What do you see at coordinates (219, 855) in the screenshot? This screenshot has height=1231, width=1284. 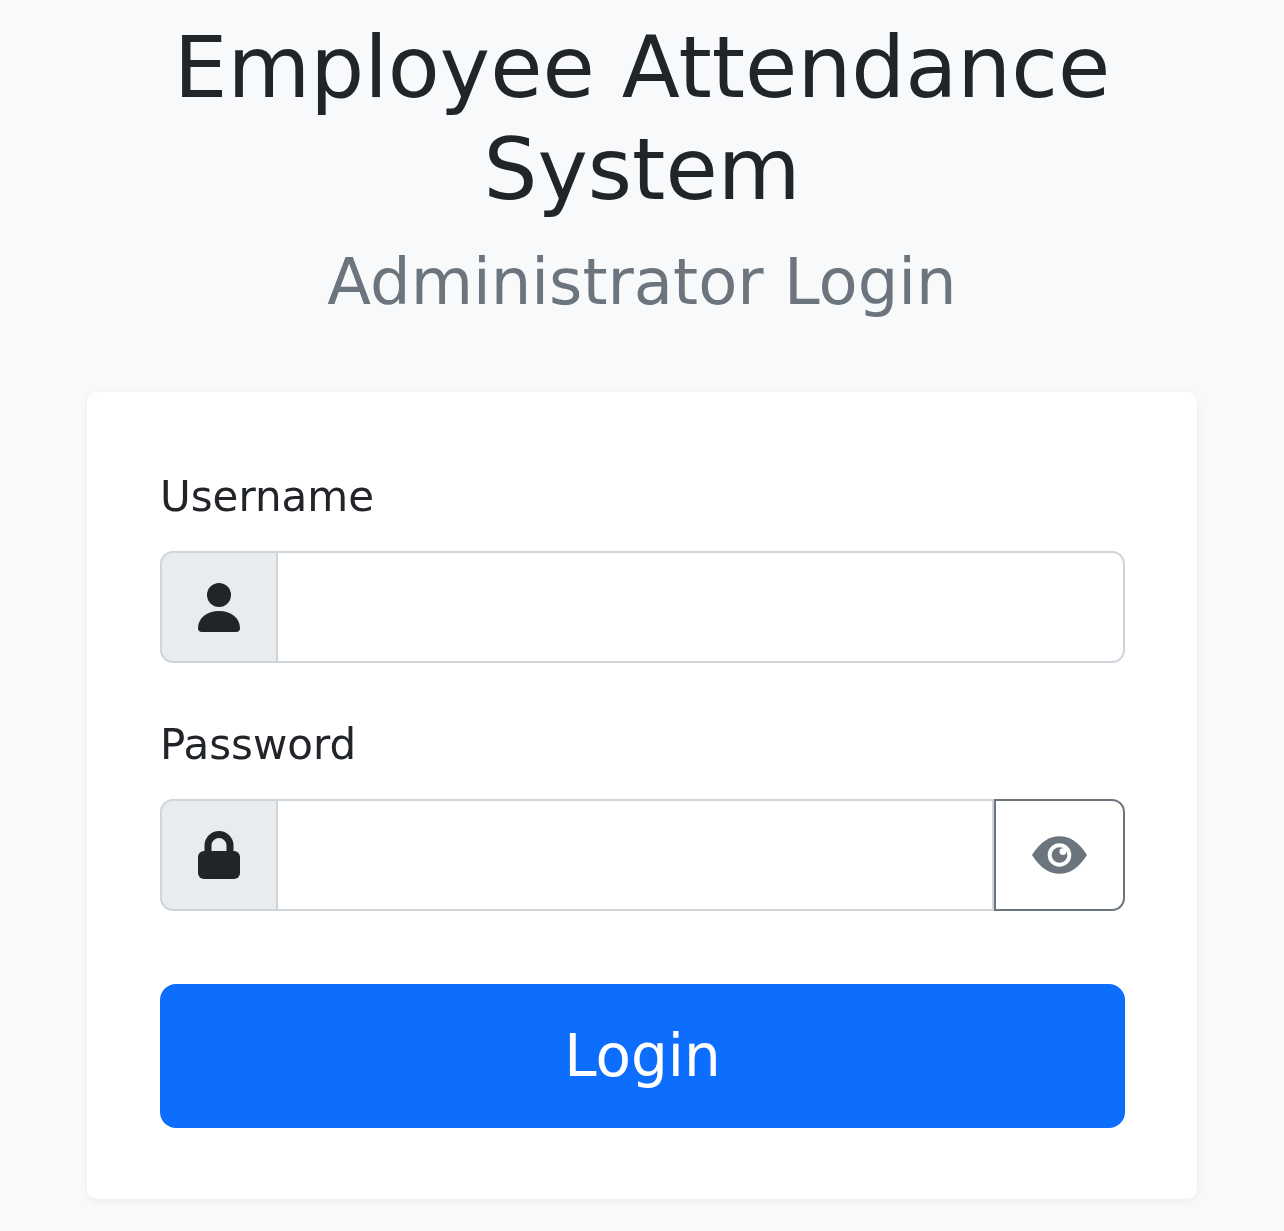 I see `lock-icon` at bounding box center [219, 855].